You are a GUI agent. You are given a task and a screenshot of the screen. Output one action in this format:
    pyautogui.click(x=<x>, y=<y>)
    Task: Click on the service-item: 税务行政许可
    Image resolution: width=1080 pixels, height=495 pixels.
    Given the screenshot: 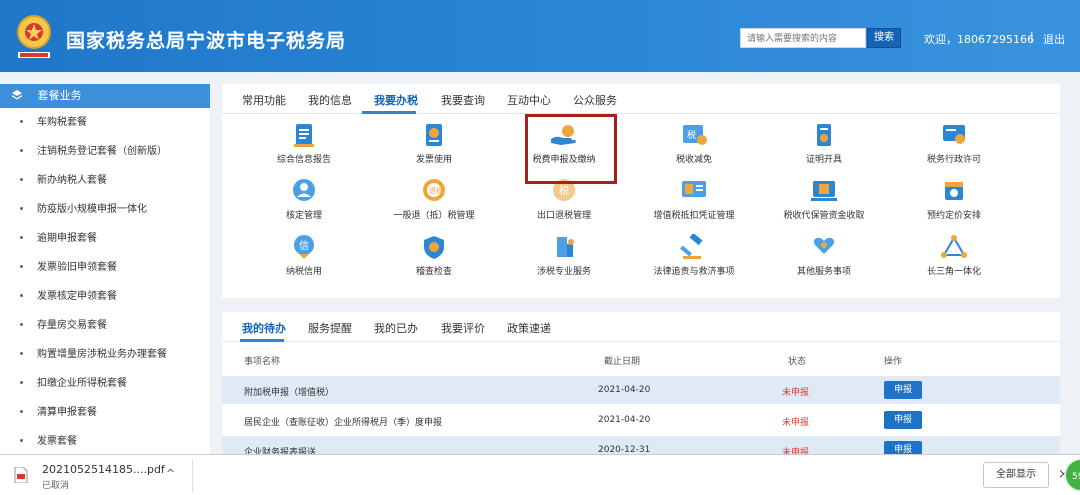 What is the action you would take?
    pyautogui.click(x=954, y=147)
    